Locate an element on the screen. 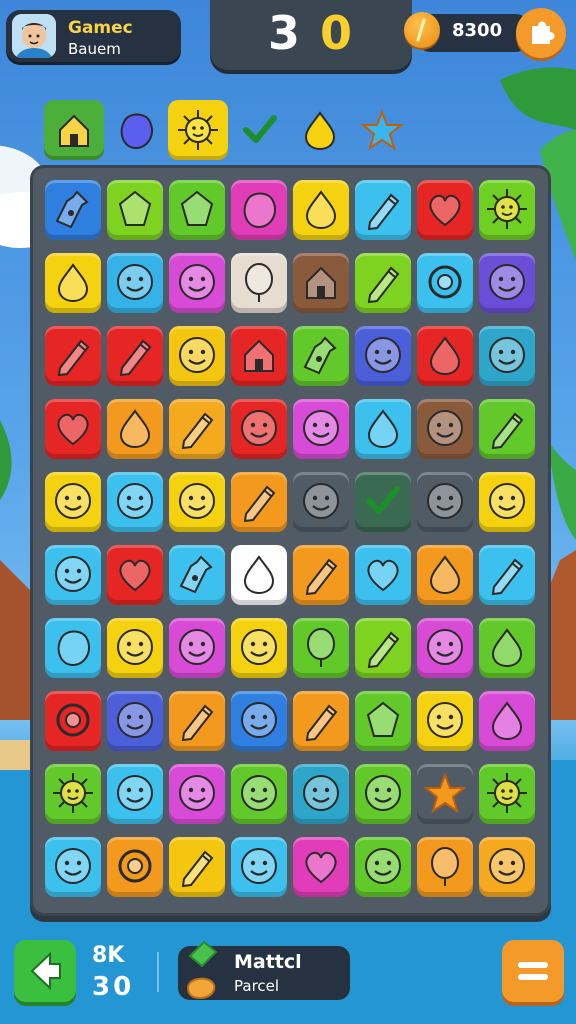 This screenshot has width=576, height=1024. tile-check is located at coordinates (383, 502).